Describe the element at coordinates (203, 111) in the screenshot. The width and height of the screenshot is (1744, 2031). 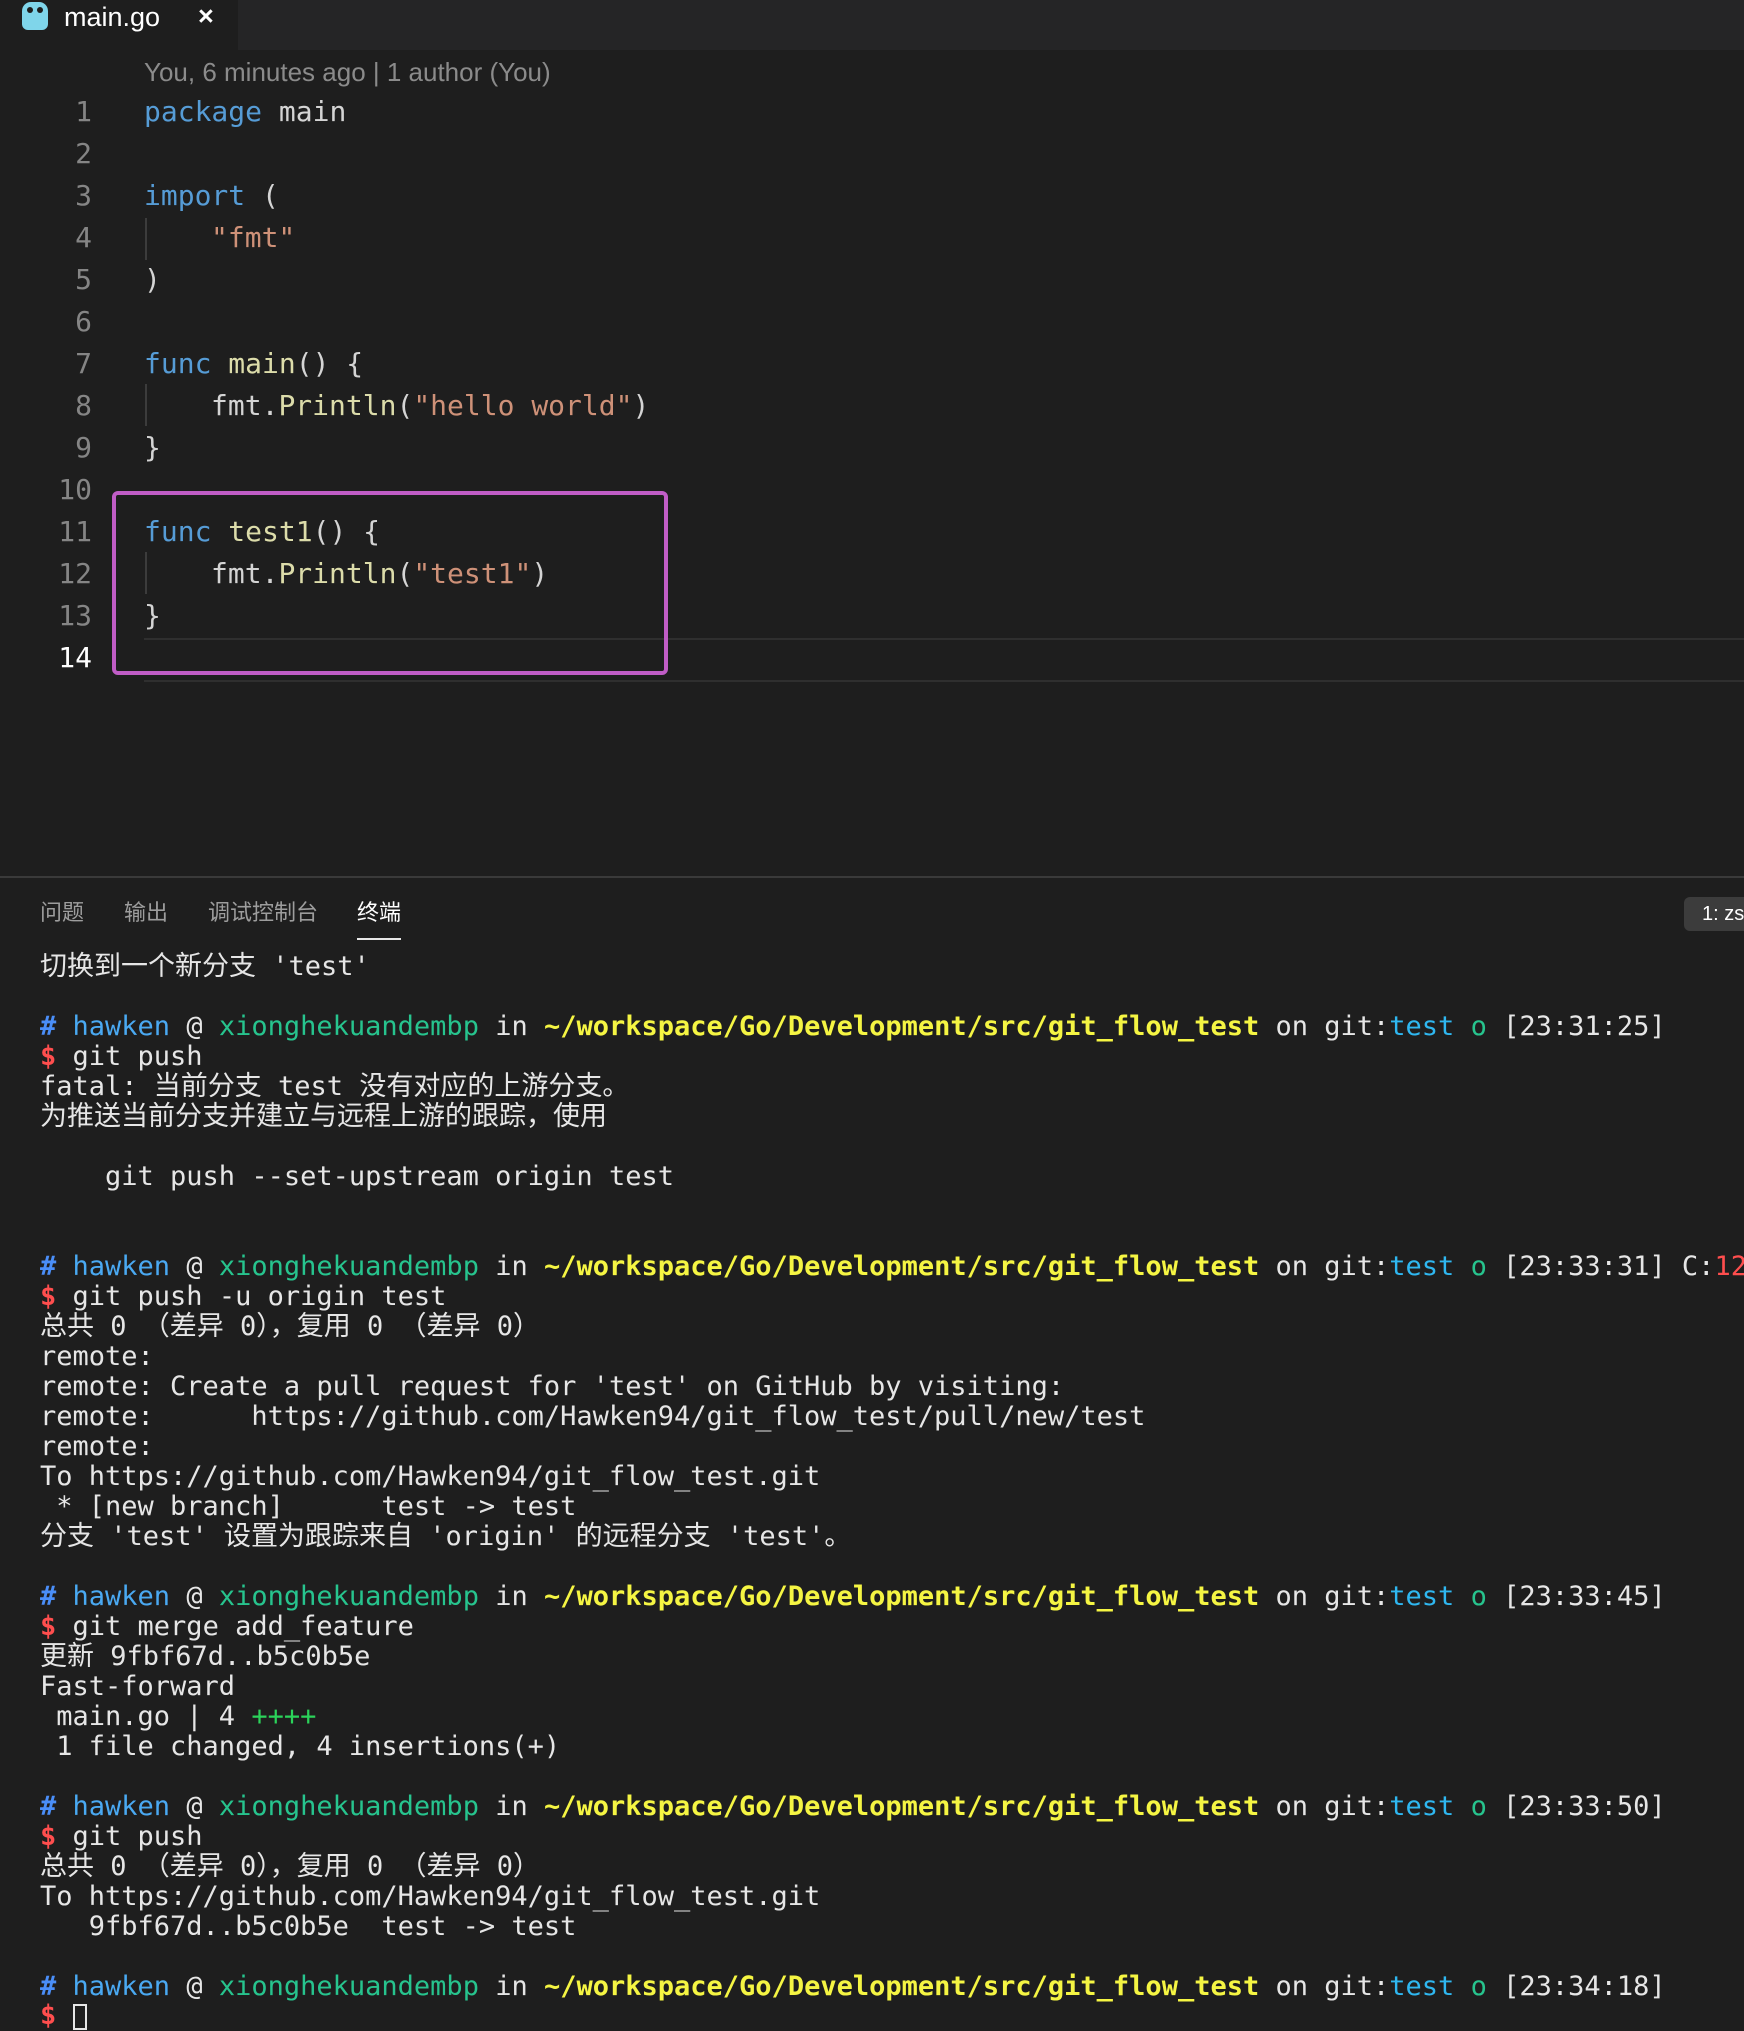
I see `code-keyword: package` at that location.